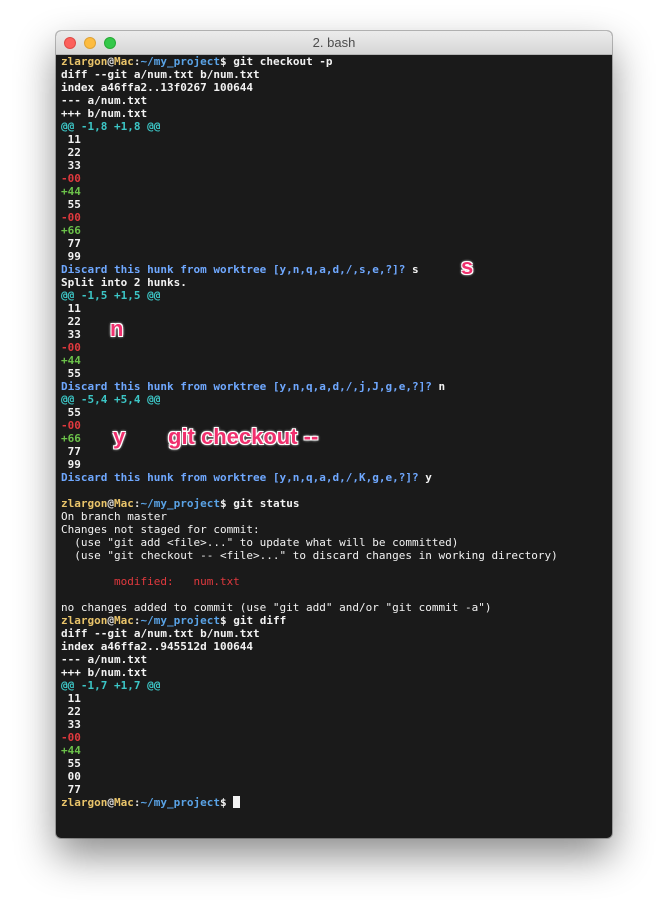 The height and width of the screenshot is (918, 668). I want to click on status-modified-file: modified: num.txt, so click(150, 581).